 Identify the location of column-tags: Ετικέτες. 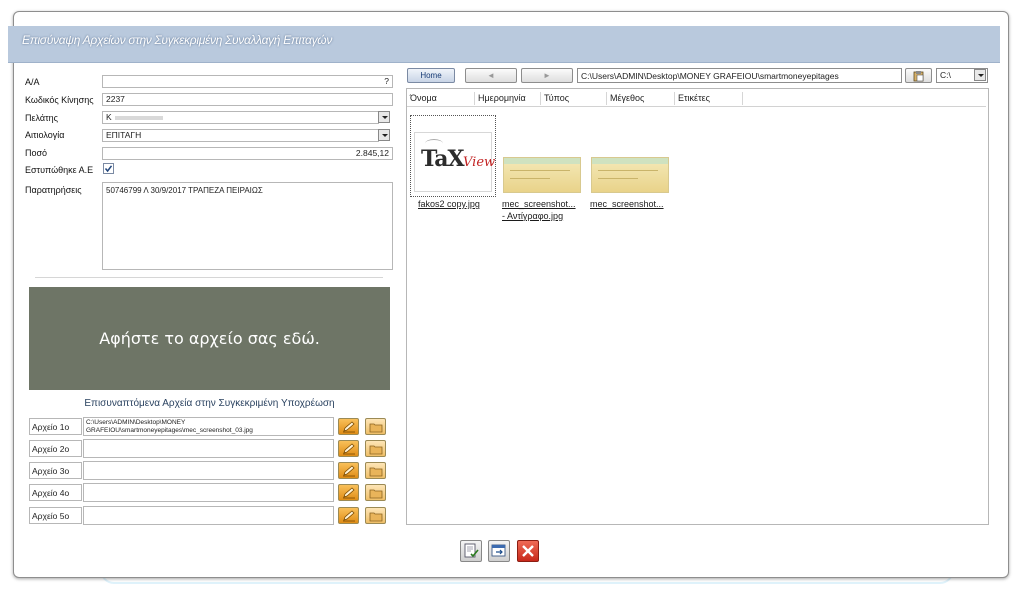
(709, 98).